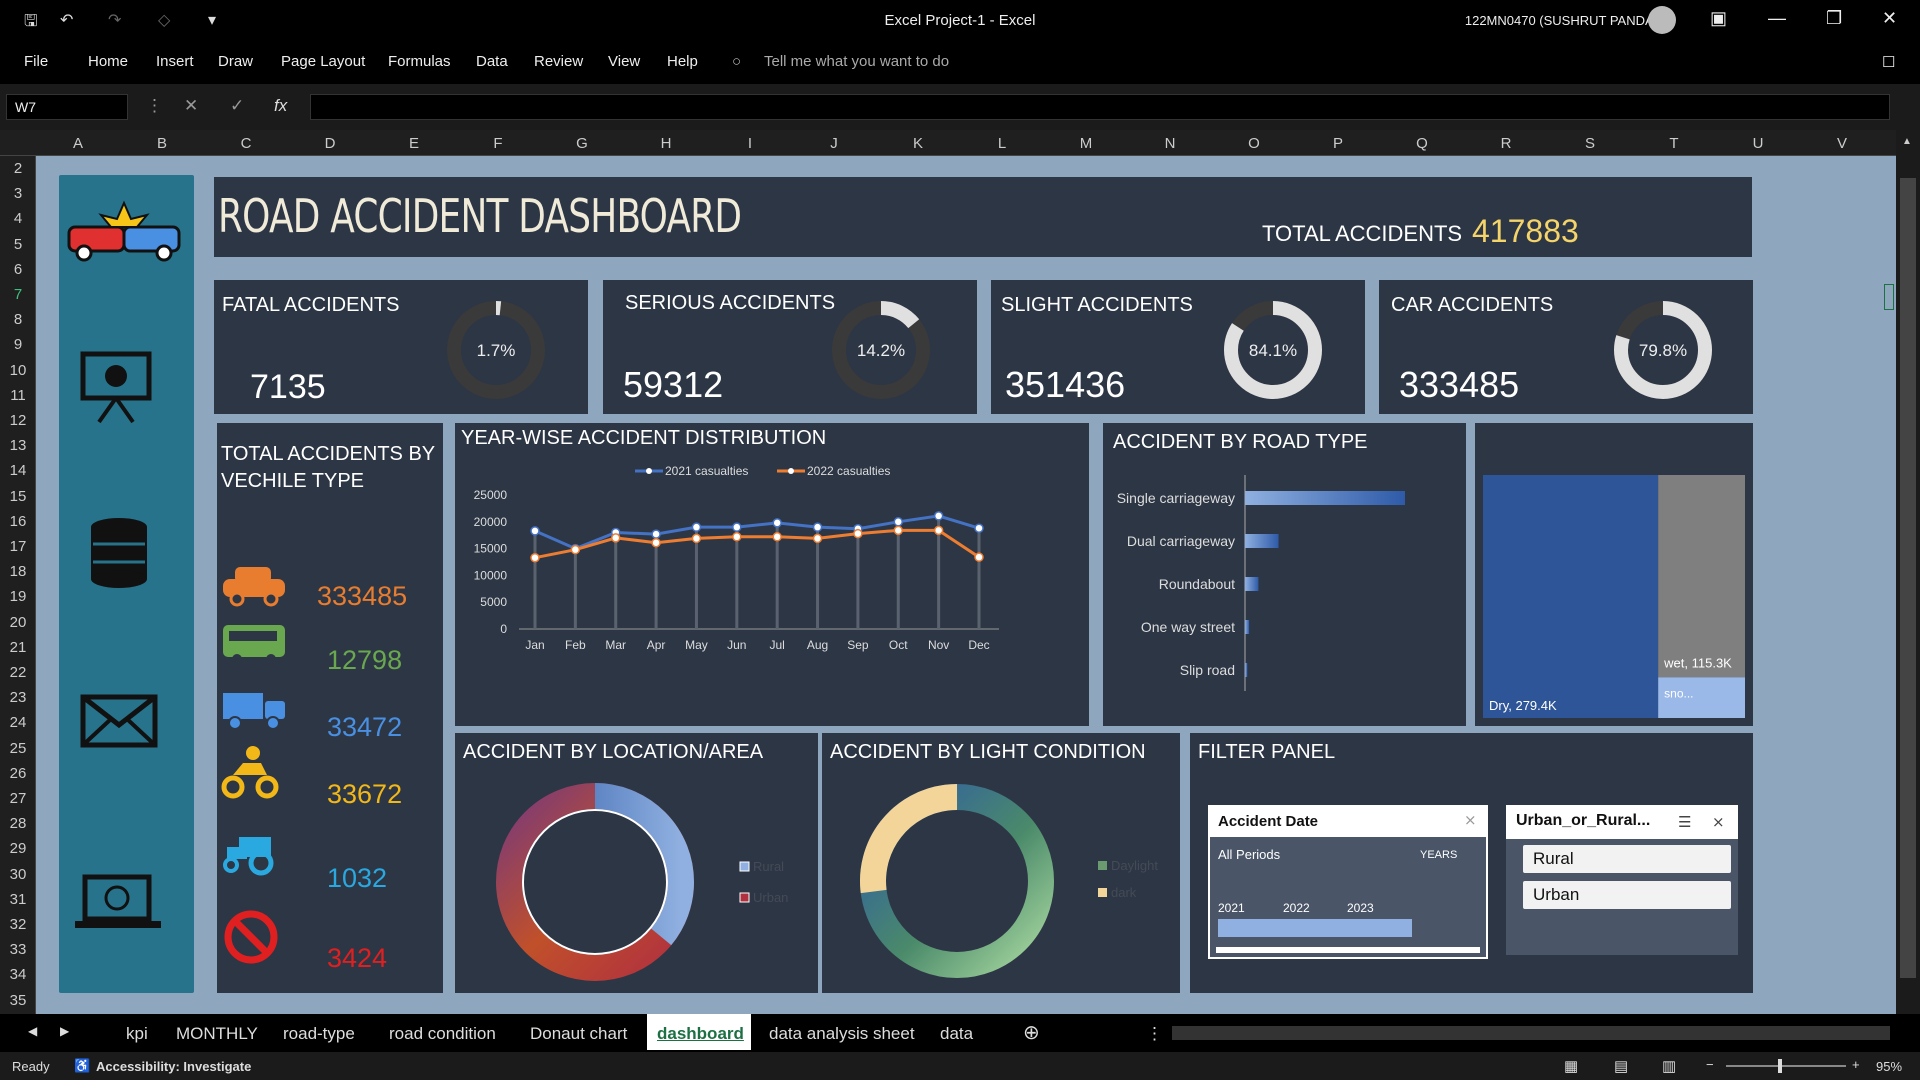  What do you see at coordinates (1254, 143) in the screenshot?
I see `column-header: O` at bounding box center [1254, 143].